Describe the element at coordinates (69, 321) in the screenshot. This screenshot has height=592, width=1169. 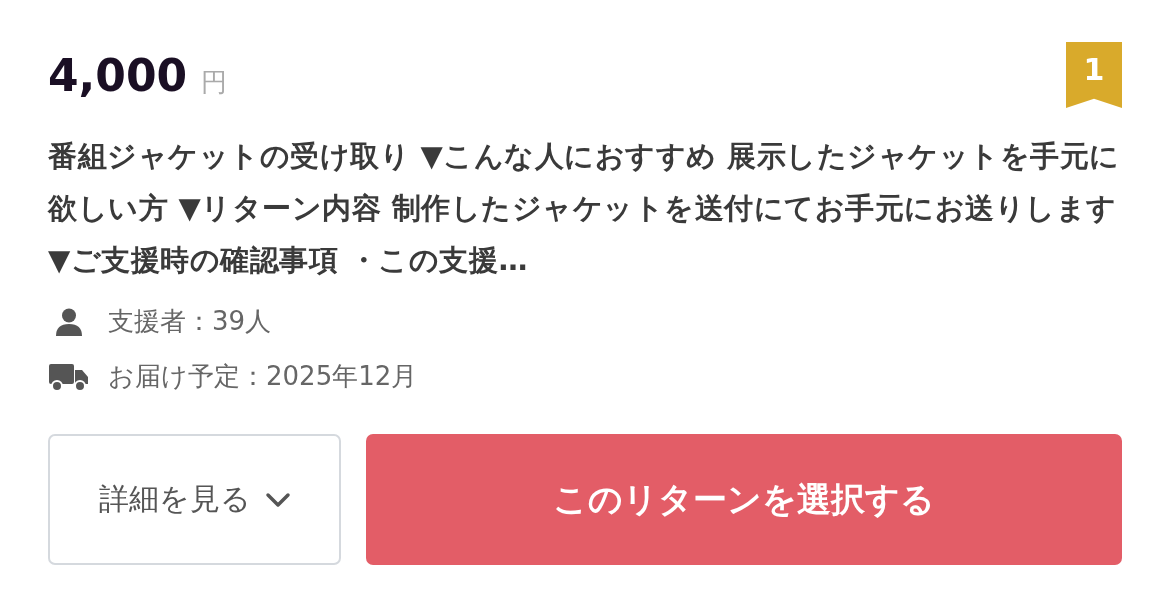
I see `person-icon` at that location.